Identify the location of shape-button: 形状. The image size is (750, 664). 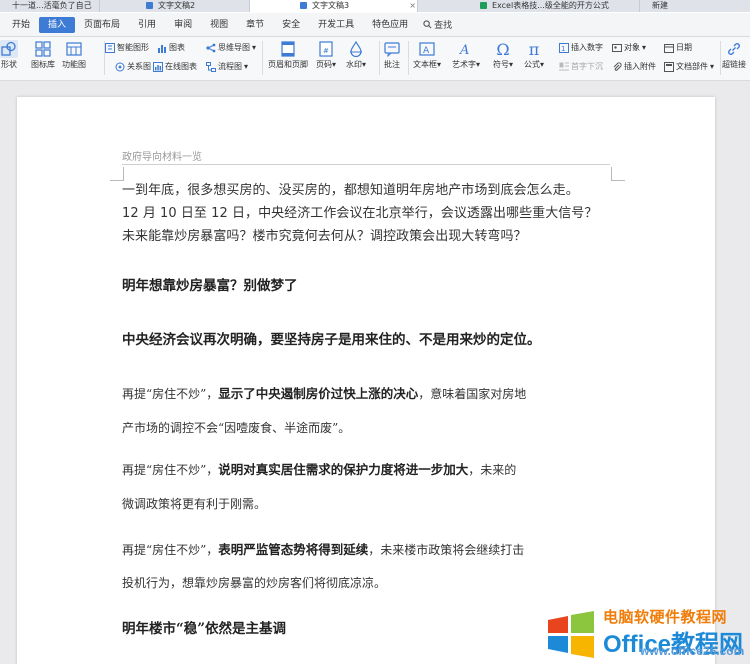
(9, 55).